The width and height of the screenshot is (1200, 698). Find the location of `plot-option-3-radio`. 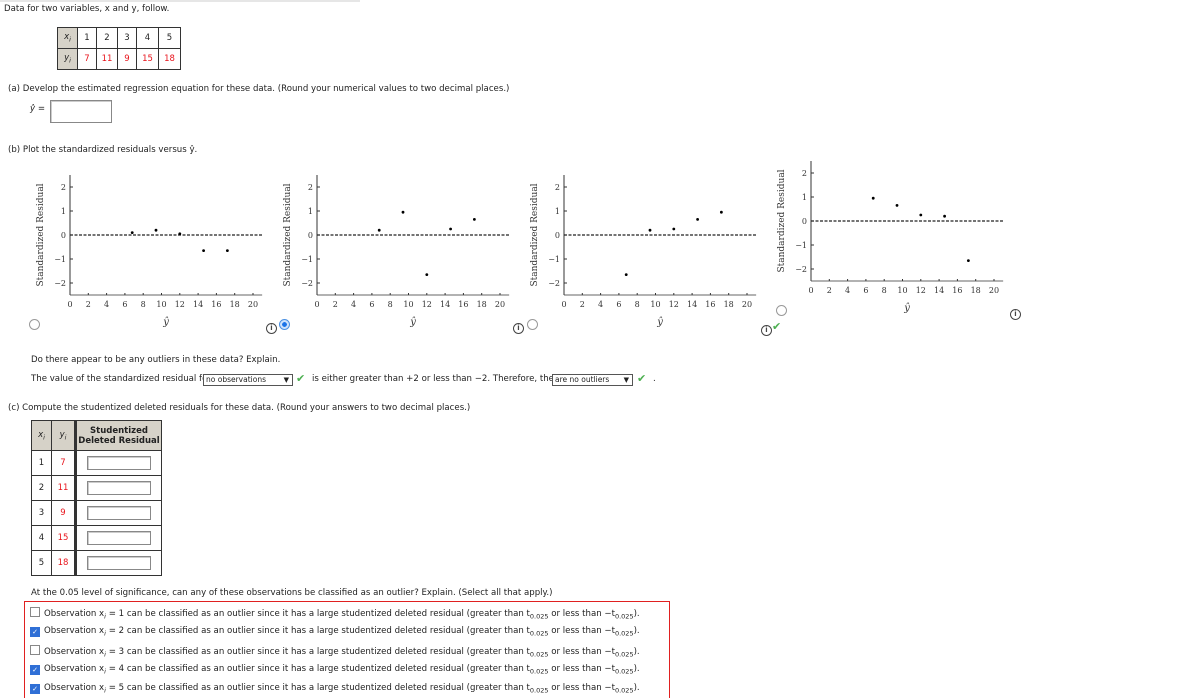

plot-option-3-radio is located at coordinates (532, 324).